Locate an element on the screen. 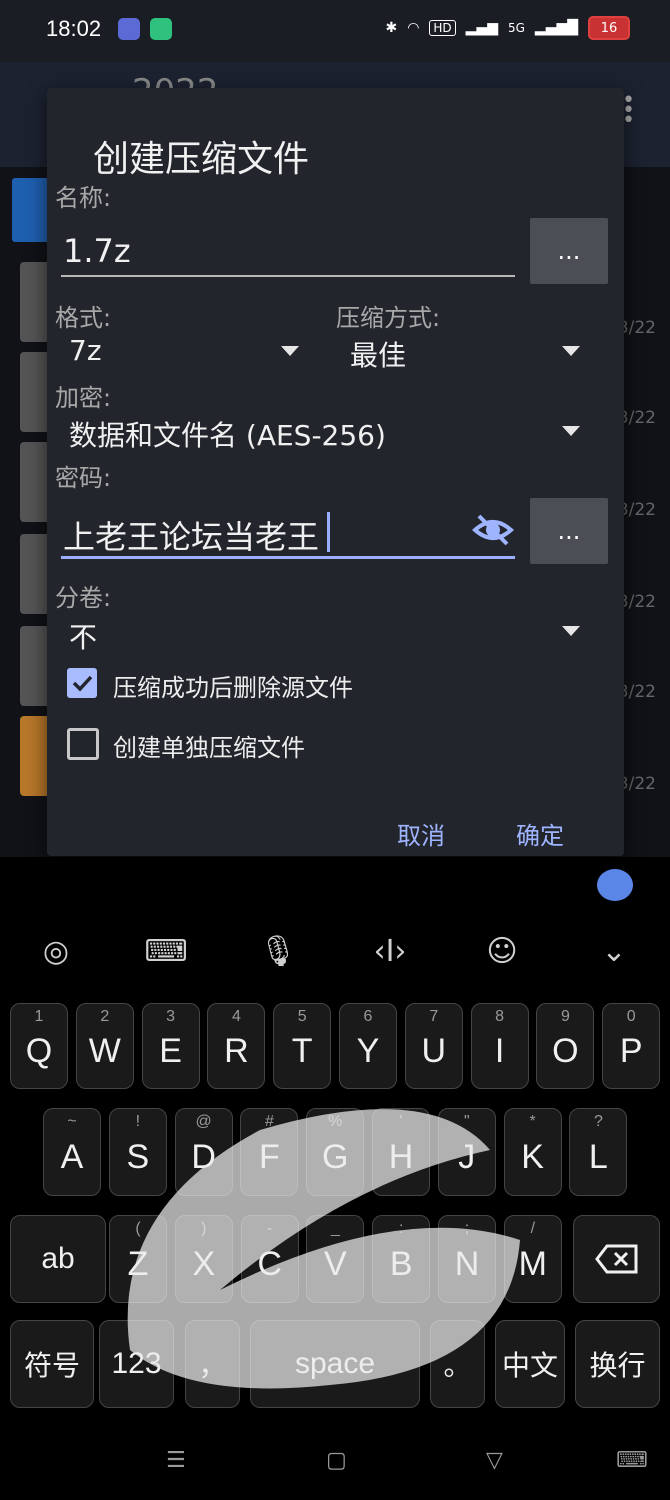 Image resolution: width=670 pixels, height=1500 pixels. format-select: 7z is located at coordinates (85, 350).